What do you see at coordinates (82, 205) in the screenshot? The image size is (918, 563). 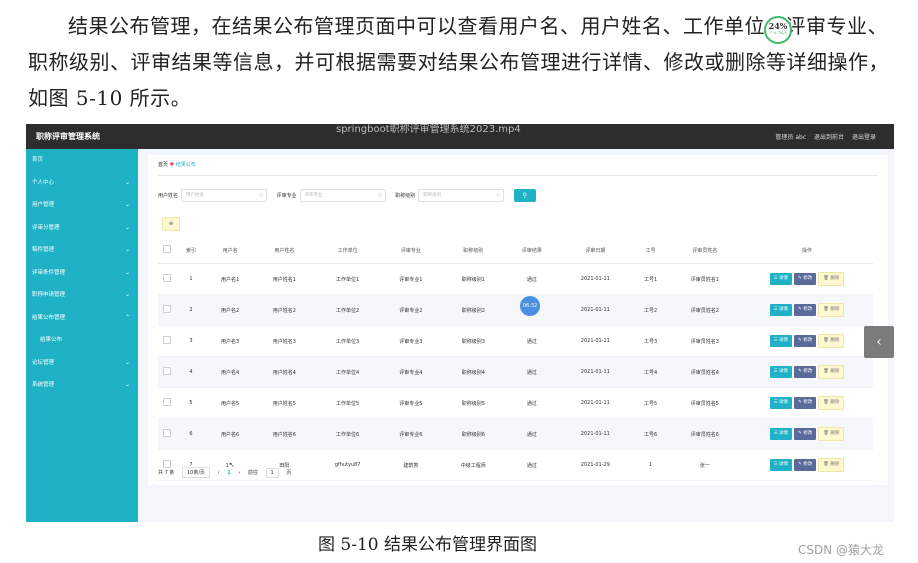 I see `sidebar-item-user-management: 用户管理 ⌄` at bounding box center [82, 205].